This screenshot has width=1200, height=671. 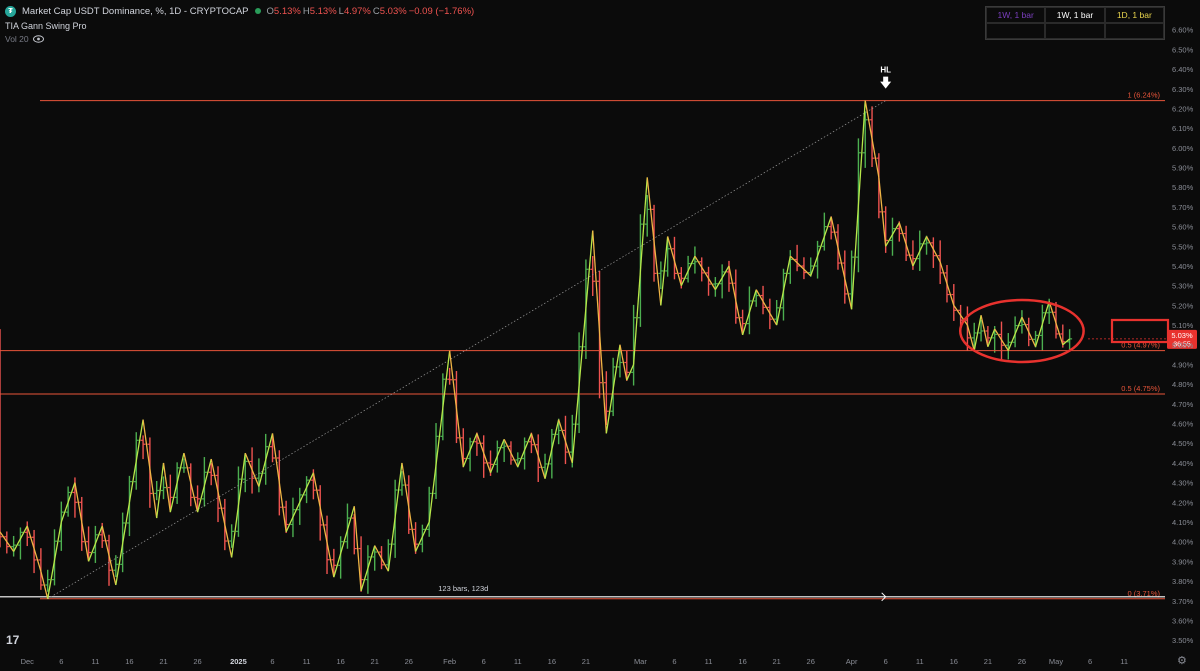 What do you see at coordinates (1143, 95) in the screenshot?
I see `fib-label: 1 (6.24%)` at bounding box center [1143, 95].